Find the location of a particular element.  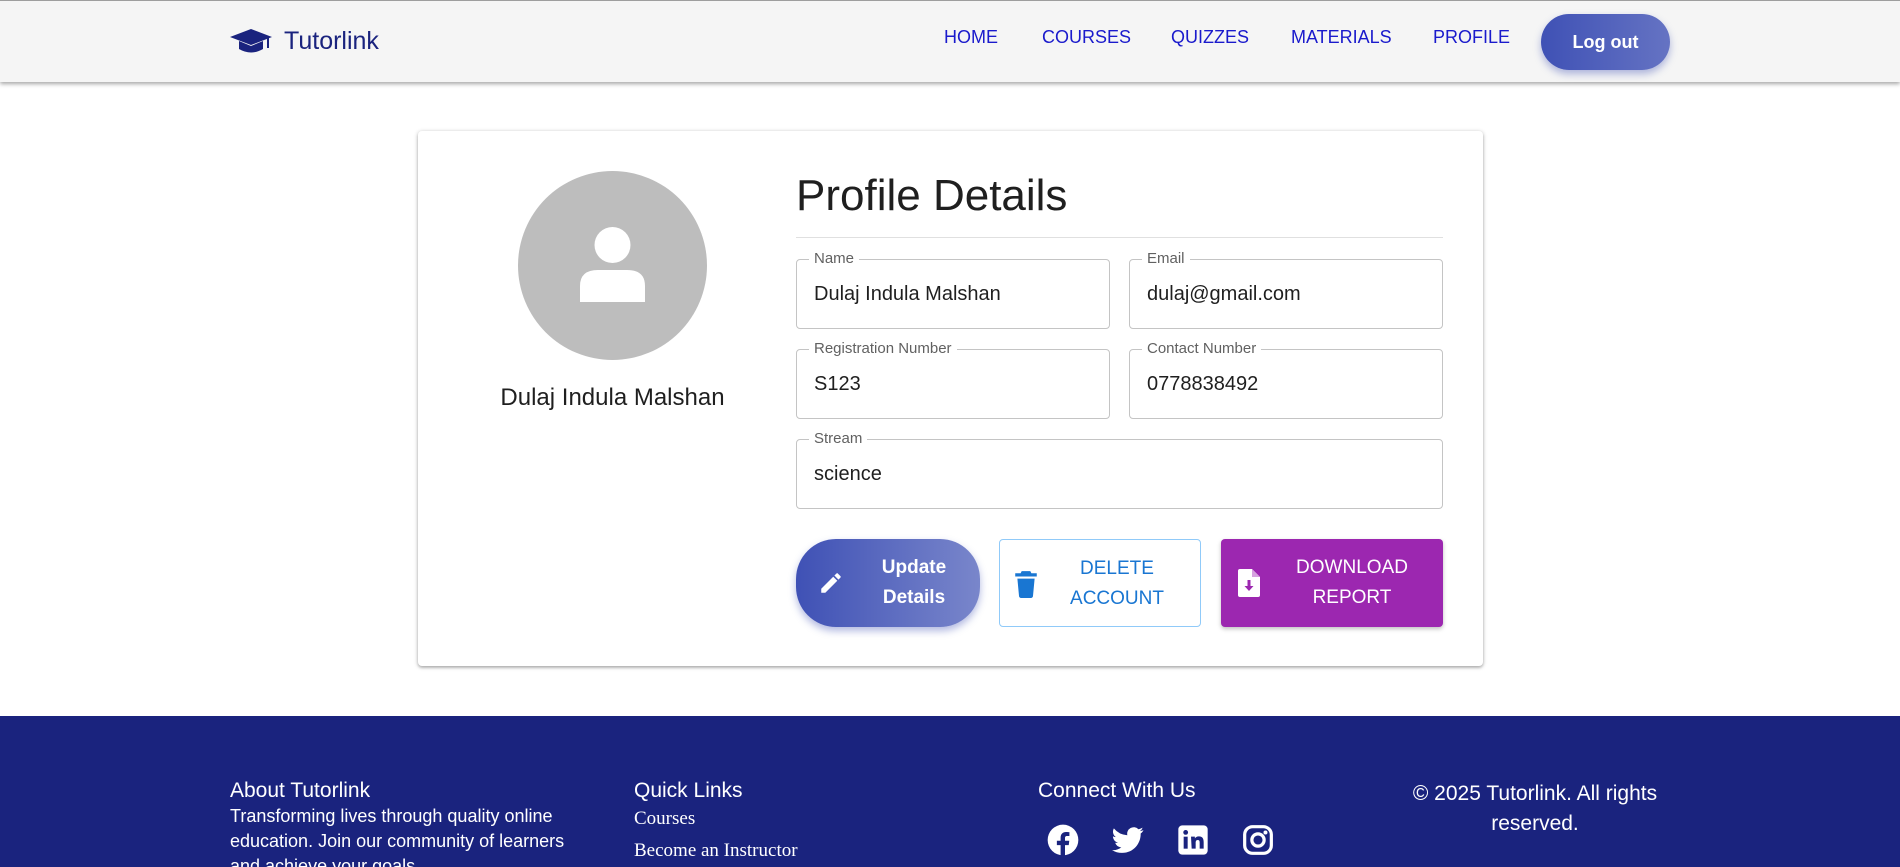

nav-link-home: HOME is located at coordinates (971, 37).